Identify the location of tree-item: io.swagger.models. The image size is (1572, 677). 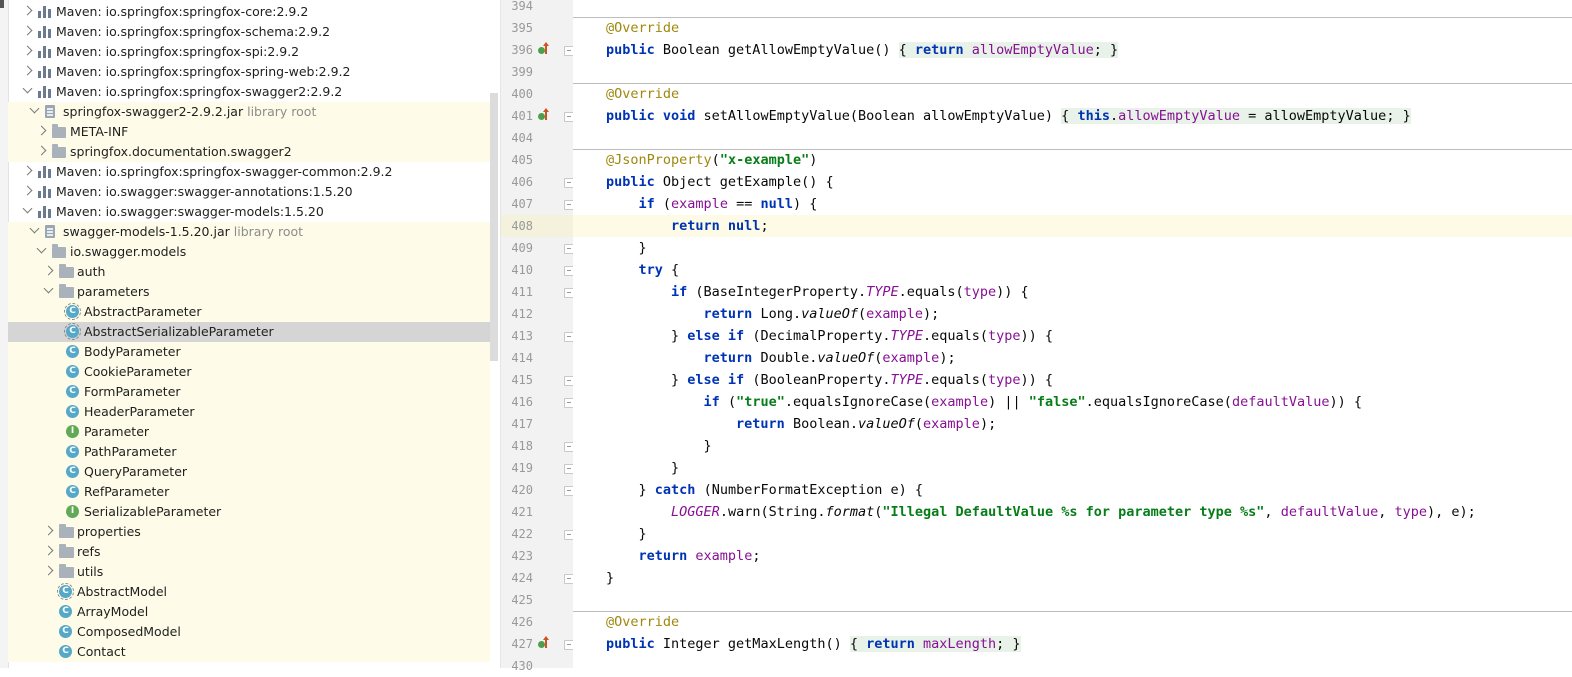
(249, 252).